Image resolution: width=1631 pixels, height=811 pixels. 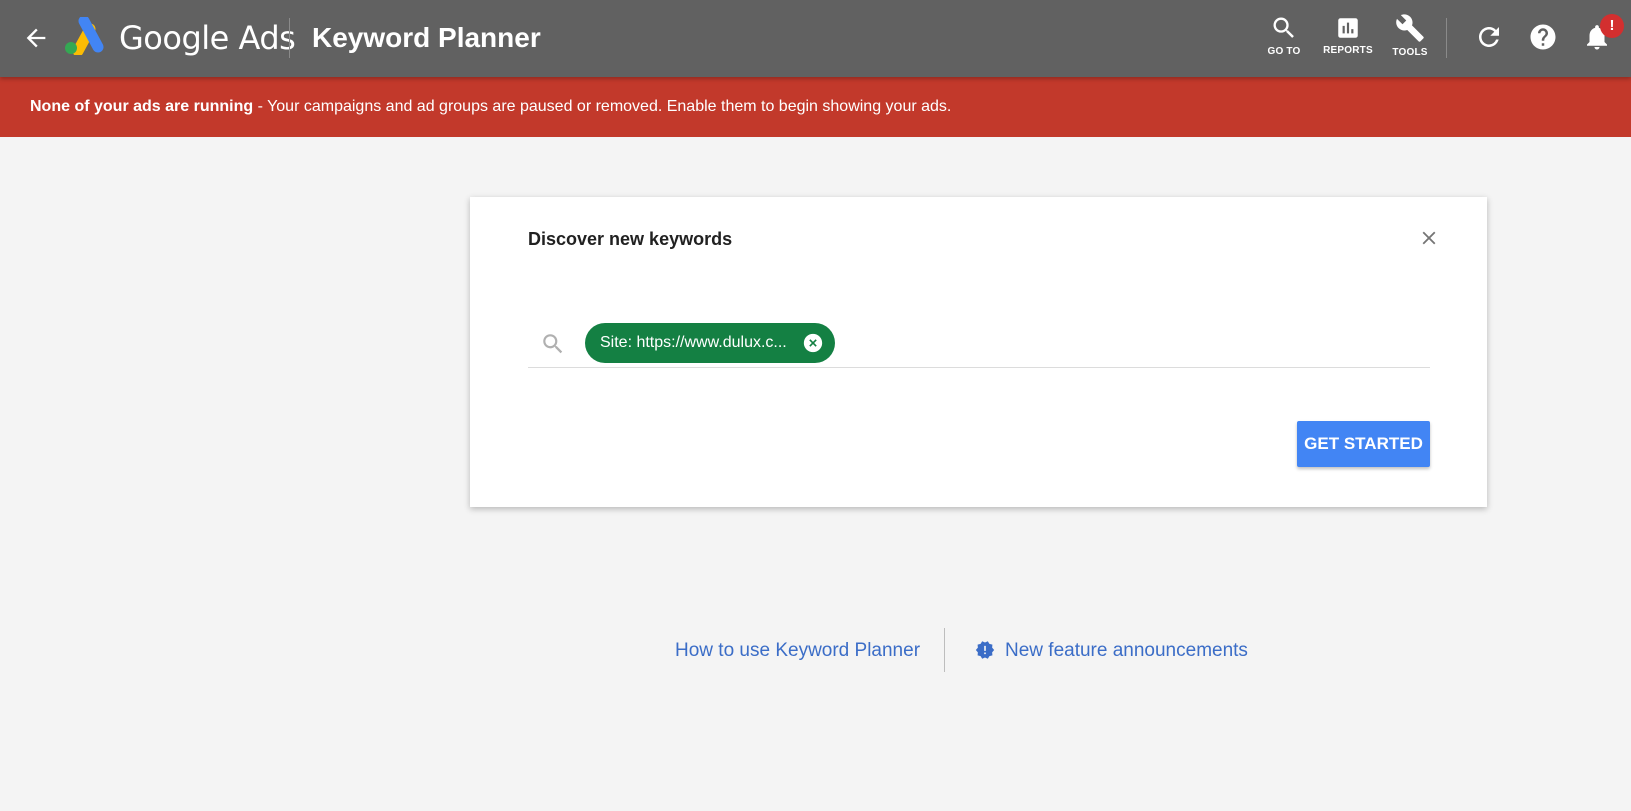 I want to click on get-started-button: GET STARTED, so click(x=1363, y=444).